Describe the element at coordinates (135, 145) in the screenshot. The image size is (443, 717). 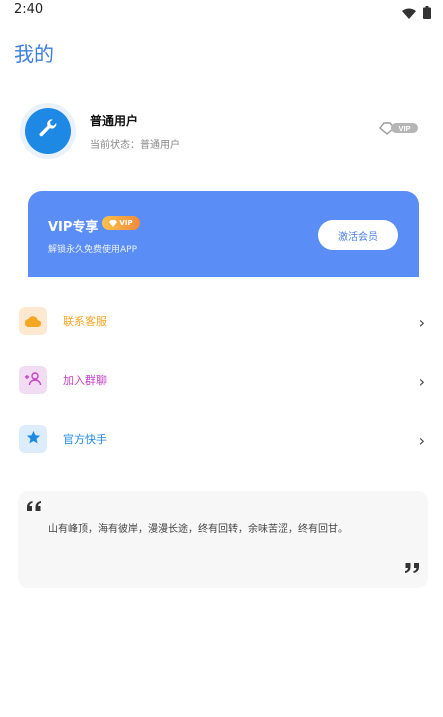
I see `user-status: 当前状态：普通用户` at that location.